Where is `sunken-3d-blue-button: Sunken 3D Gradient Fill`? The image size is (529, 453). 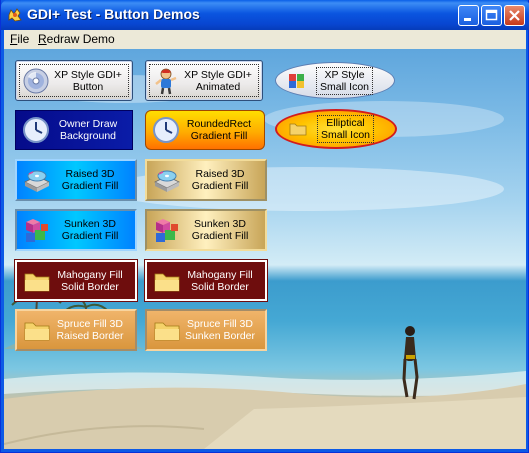
sunken-3d-blue-button: Sunken 3D Gradient Fill is located at coordinates (76, 230).